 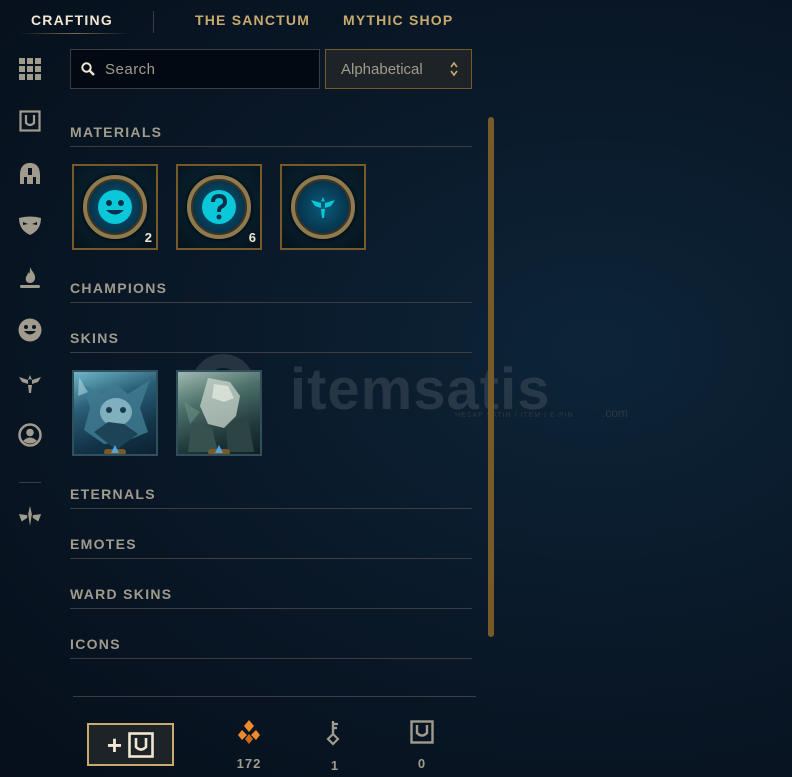 I want to click on section-title-materials: MATERIALS, so click(x=116, y=132).